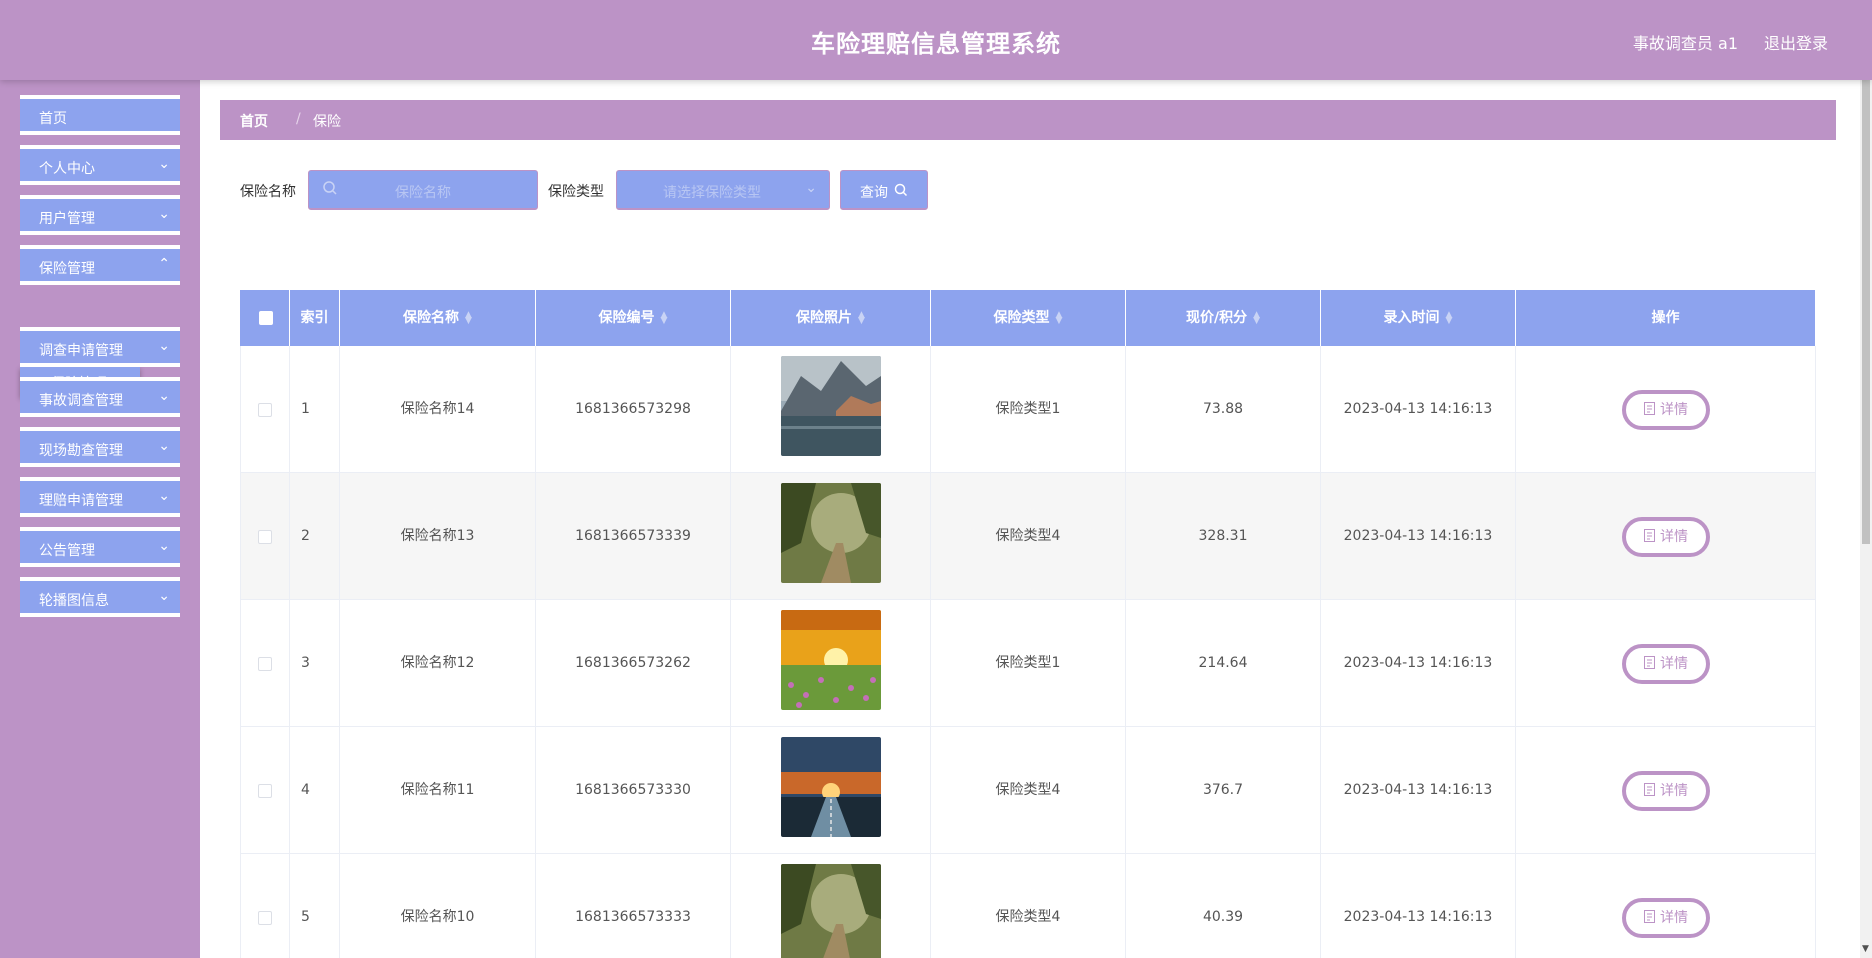 Image resolution: width=1872 pixels, height=958 pixels. Describe the element at coordinates (100, 115) in the screenshot. I see `sidebar-item-home: 首页` at that location.